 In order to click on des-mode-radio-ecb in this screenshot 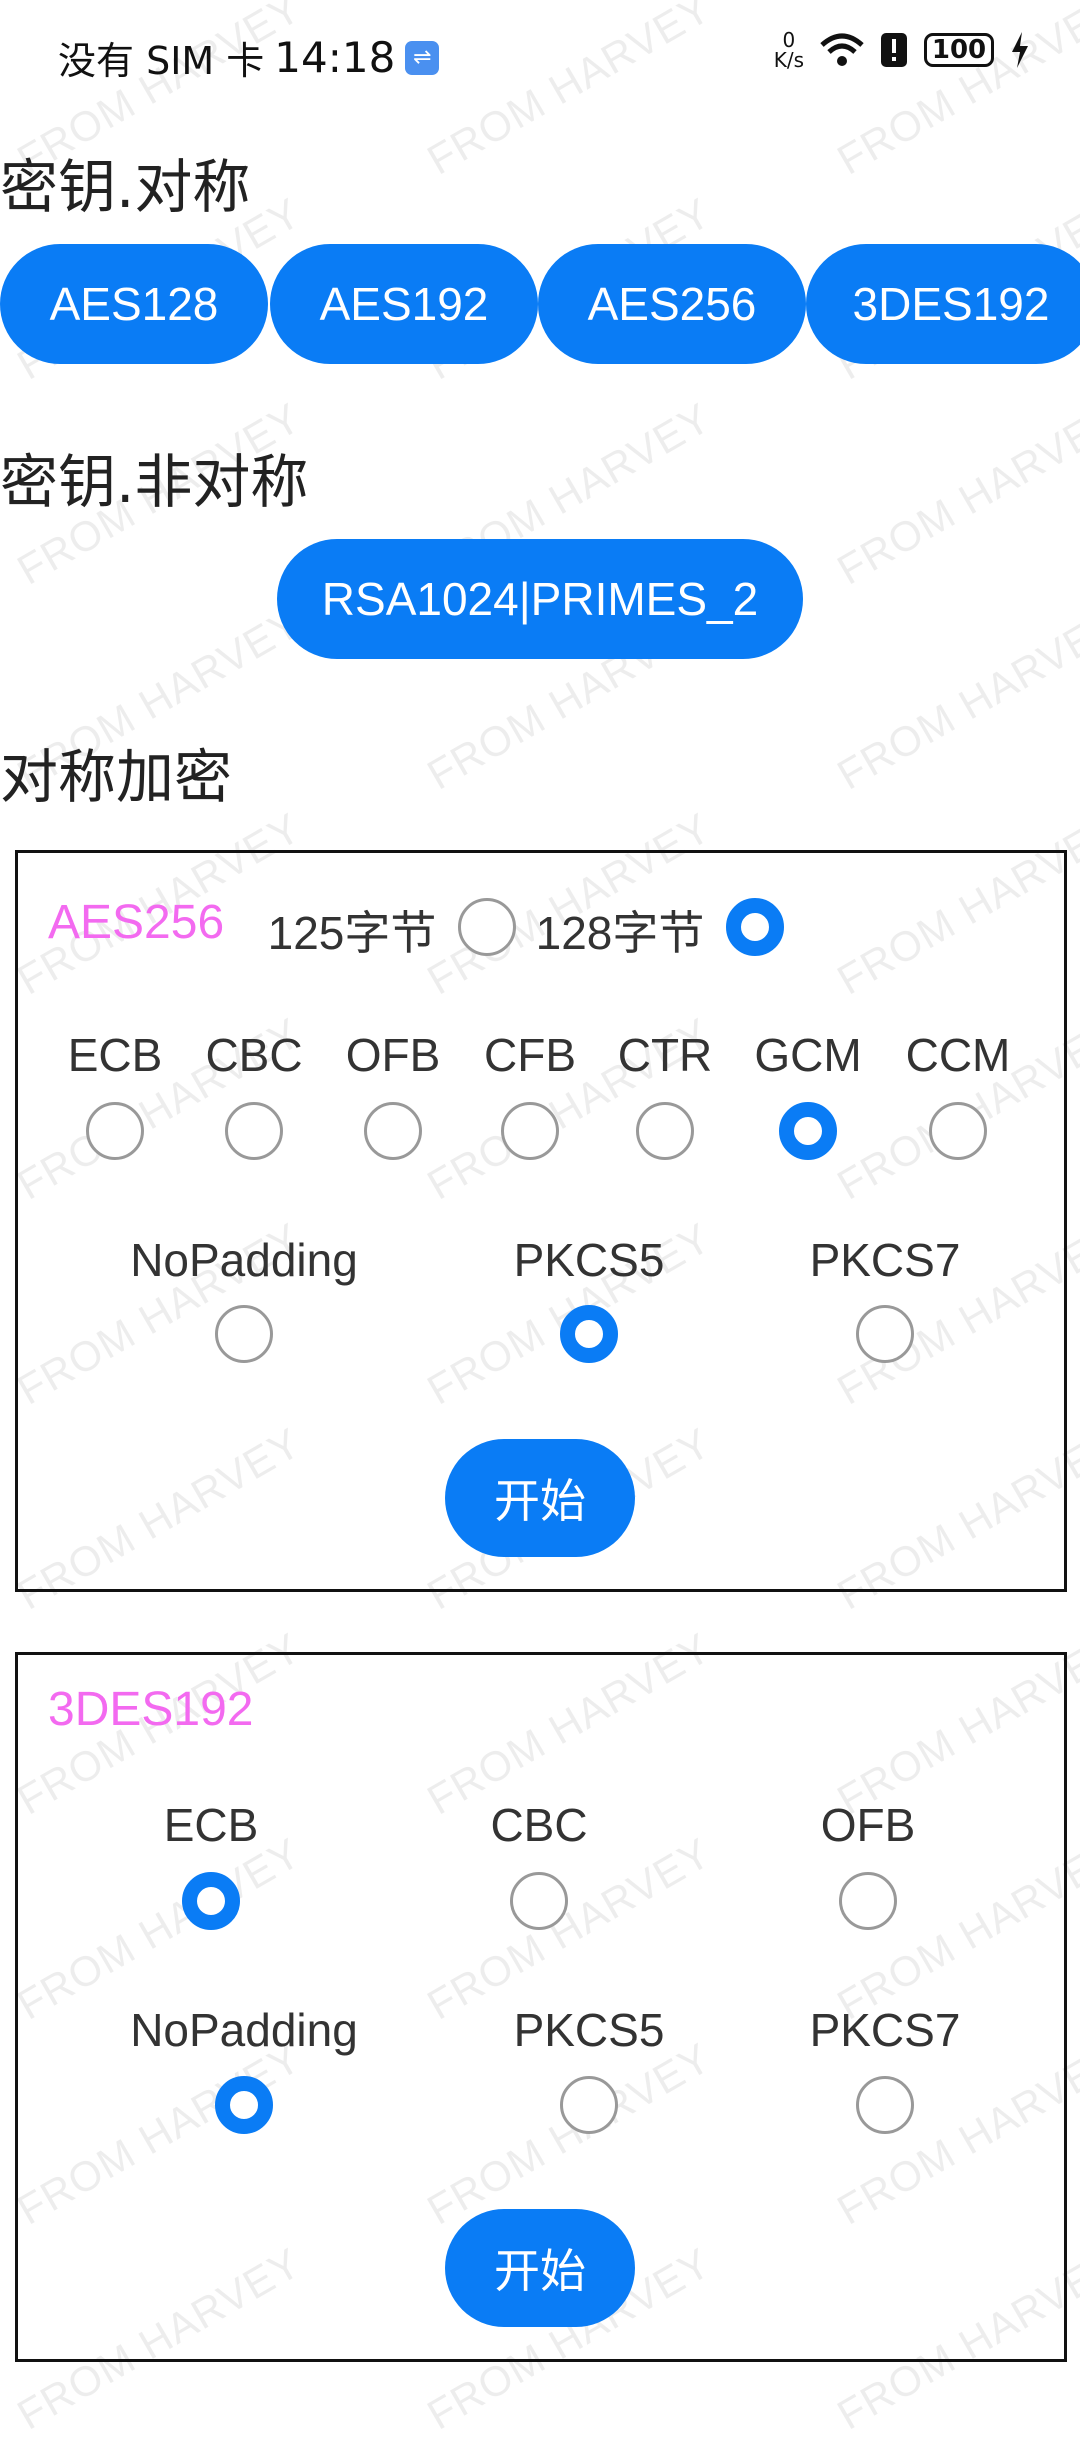, I will do `click(211, 1901)`.